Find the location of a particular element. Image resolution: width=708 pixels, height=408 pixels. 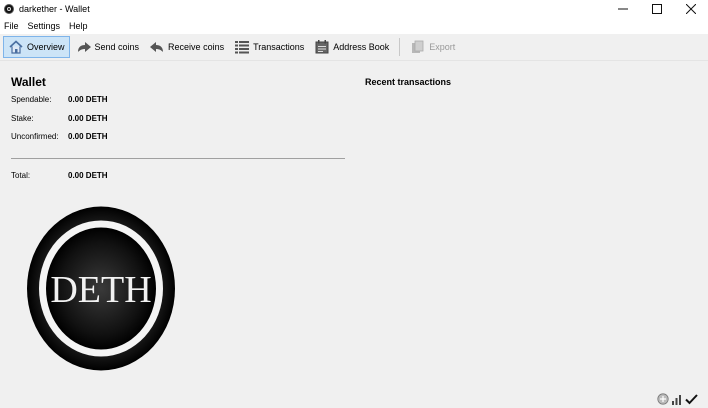

status-bar is located at coordinates (677, 400).